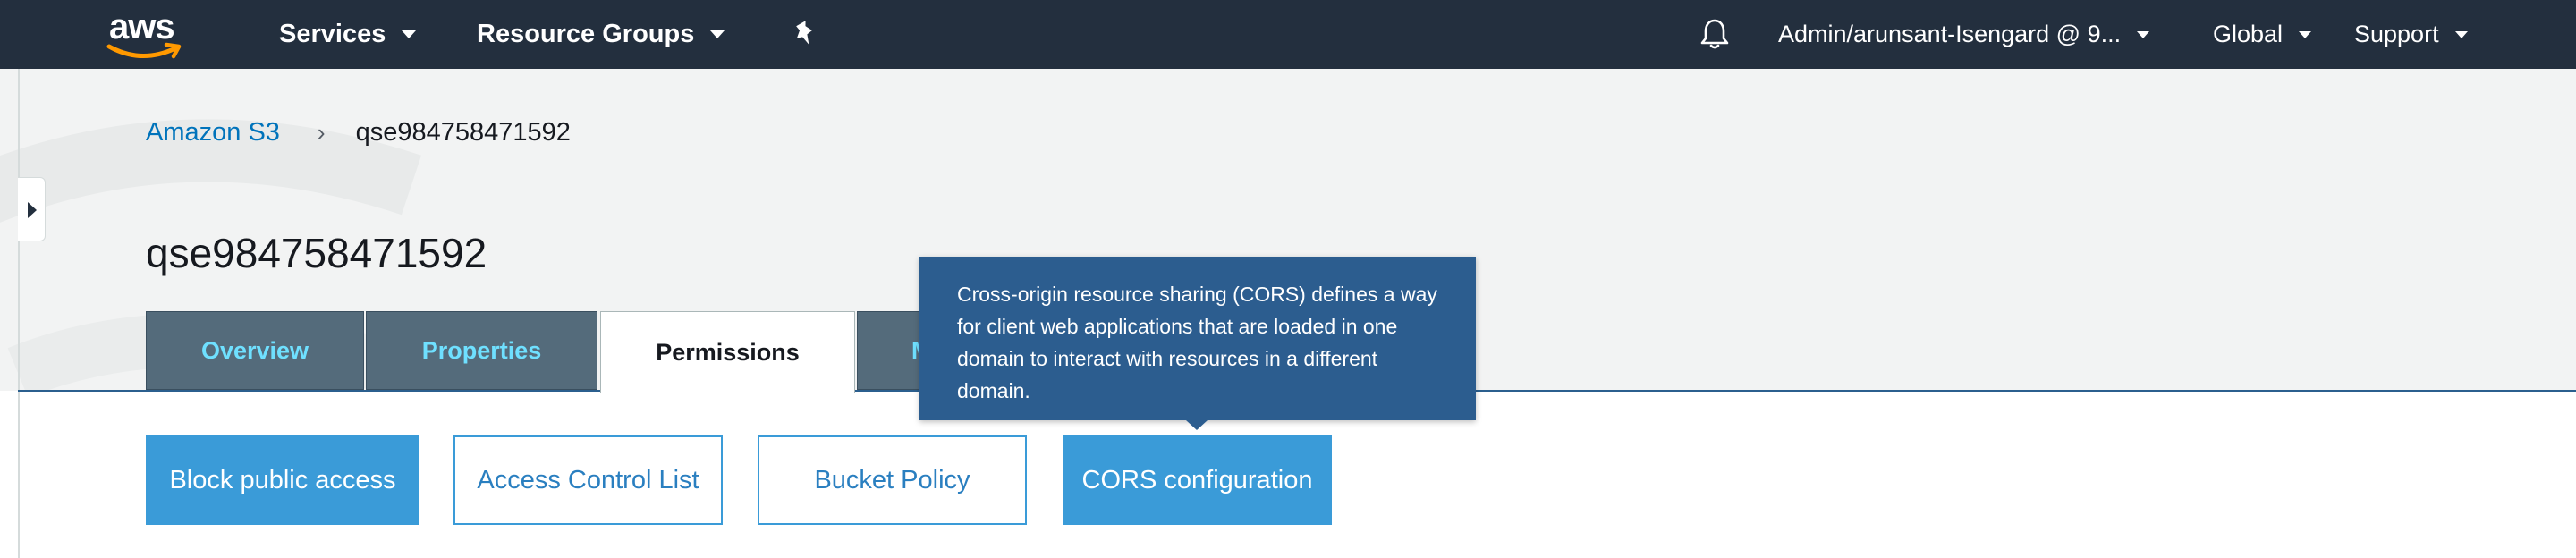 The height and width of the screenshot is (558, 2576). What do you see at coordinates (144, 50) in the screenshot?
I see `aws-smile-icon` at bounding box center [144, 50].